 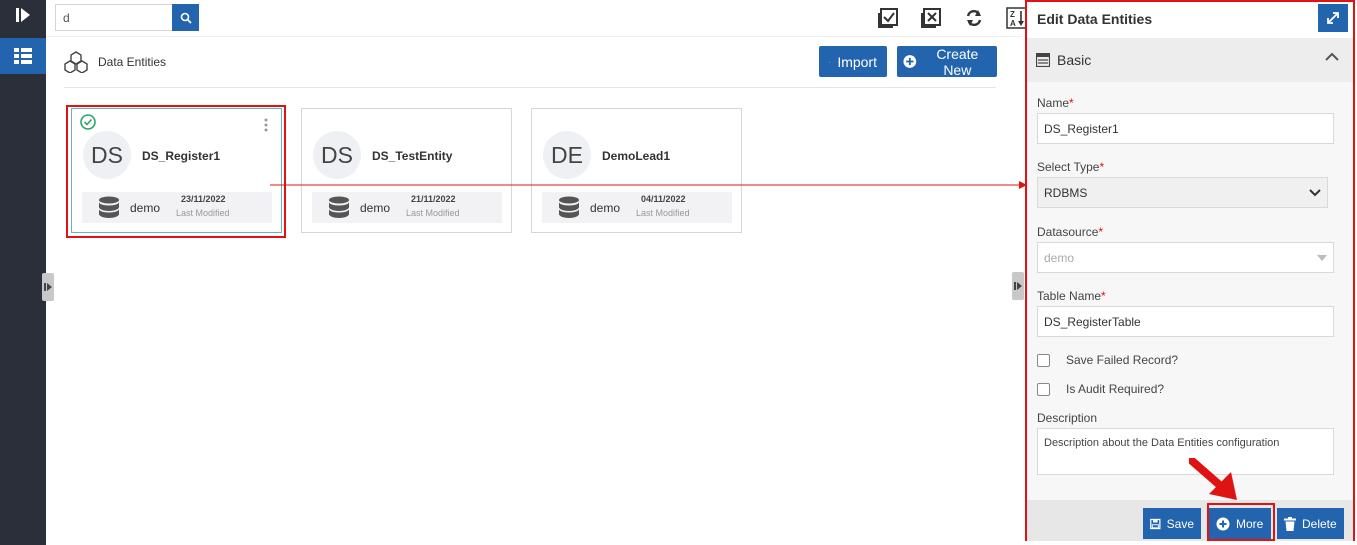 What do you see at coordinates (1115, 389) in the screenshot?
I see `audit-required-label: Is Audit Required?` at bounding box center [1115, 389].